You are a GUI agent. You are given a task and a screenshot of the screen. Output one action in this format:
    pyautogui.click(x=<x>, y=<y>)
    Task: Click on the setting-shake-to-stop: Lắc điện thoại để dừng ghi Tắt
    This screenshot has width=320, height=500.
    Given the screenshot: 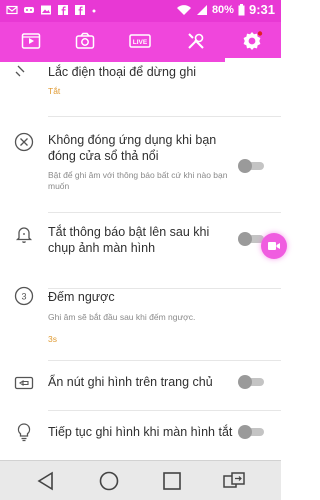 What is the action you would take?
    pyautogui.click(x=140, y=89)
    